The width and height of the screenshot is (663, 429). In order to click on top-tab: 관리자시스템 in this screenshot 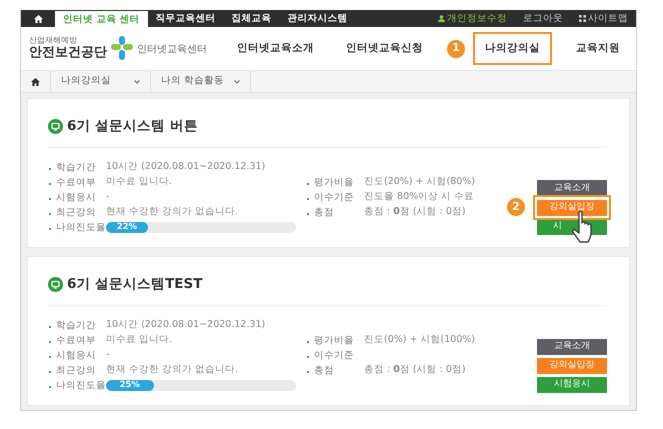, I will do `click(318, 18)`.